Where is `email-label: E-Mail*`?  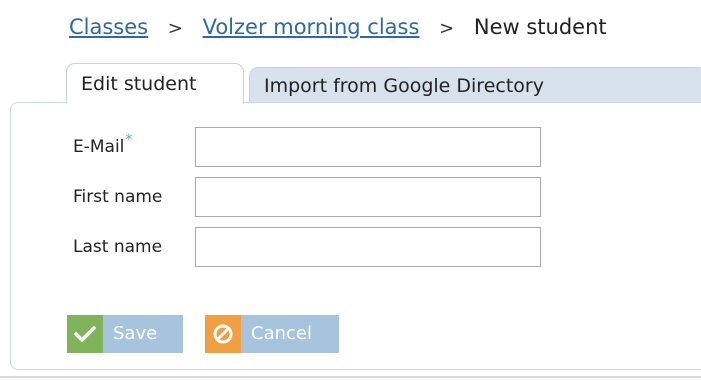 email-label: E-Mail* is located at coordinates (102, 145).